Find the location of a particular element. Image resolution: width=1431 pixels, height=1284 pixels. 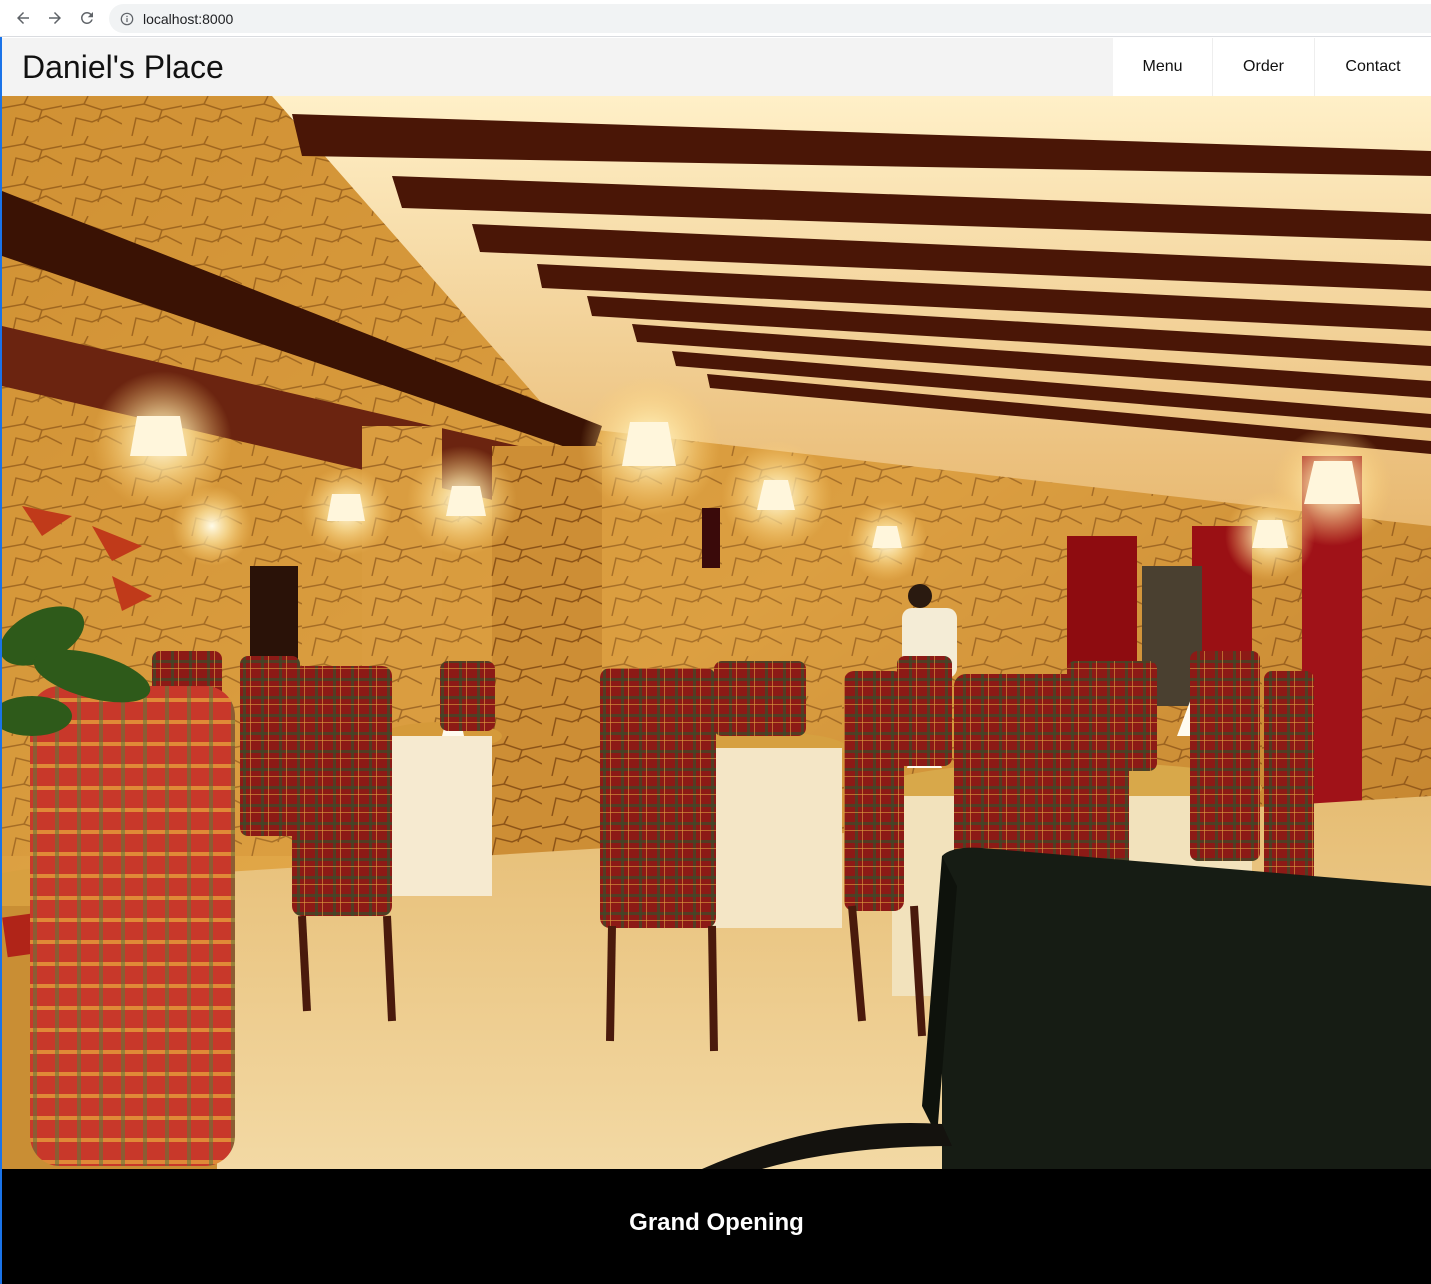

site-header: Daniel's Place Menu Order Contact is located at coordinates (716, 67).